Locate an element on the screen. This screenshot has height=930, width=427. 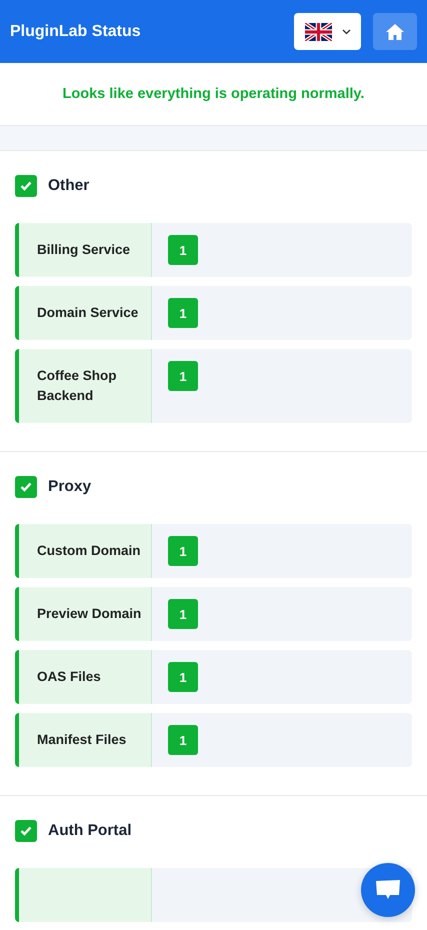
section-title: Proxy is located at coordinates (70, 487).